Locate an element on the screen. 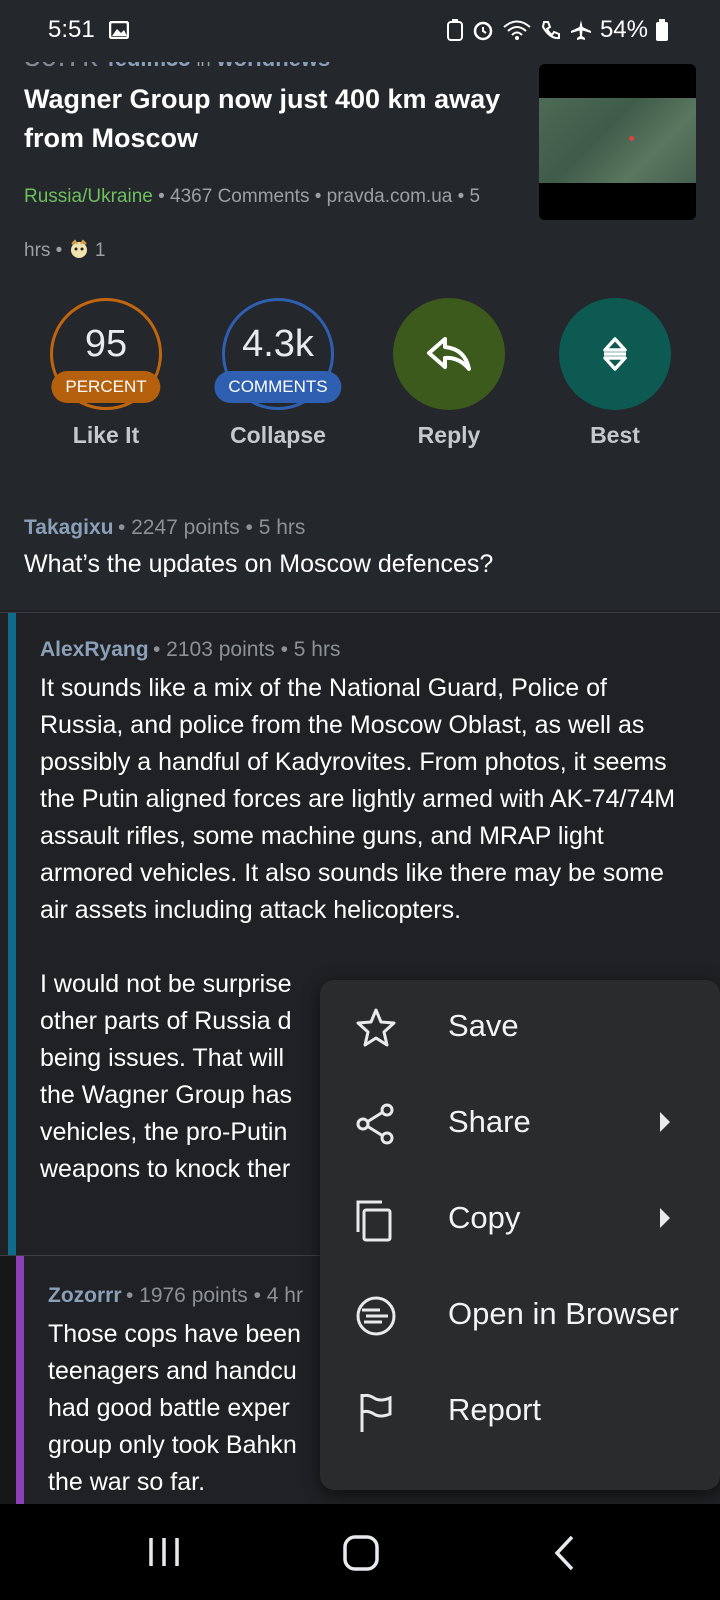  sort-icon is located at coordinates (615, 354).